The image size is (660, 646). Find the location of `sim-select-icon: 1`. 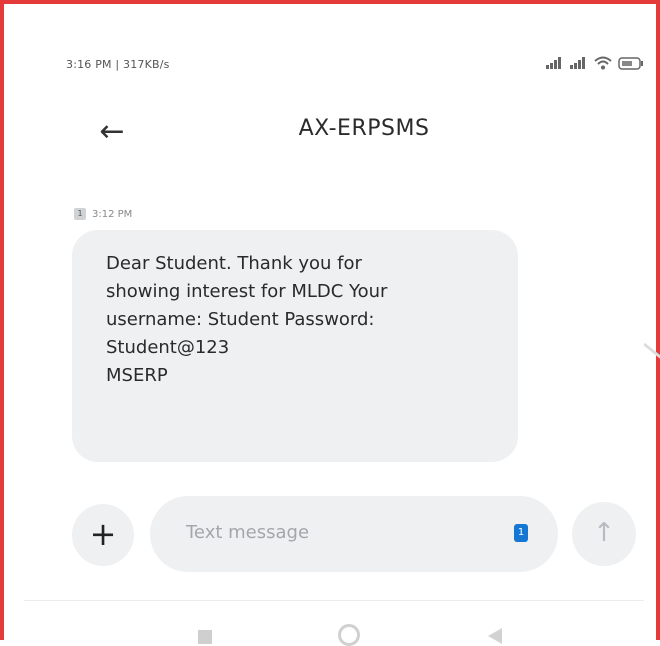

sim-select-icon: 1 is located at coordinates (521, 533).